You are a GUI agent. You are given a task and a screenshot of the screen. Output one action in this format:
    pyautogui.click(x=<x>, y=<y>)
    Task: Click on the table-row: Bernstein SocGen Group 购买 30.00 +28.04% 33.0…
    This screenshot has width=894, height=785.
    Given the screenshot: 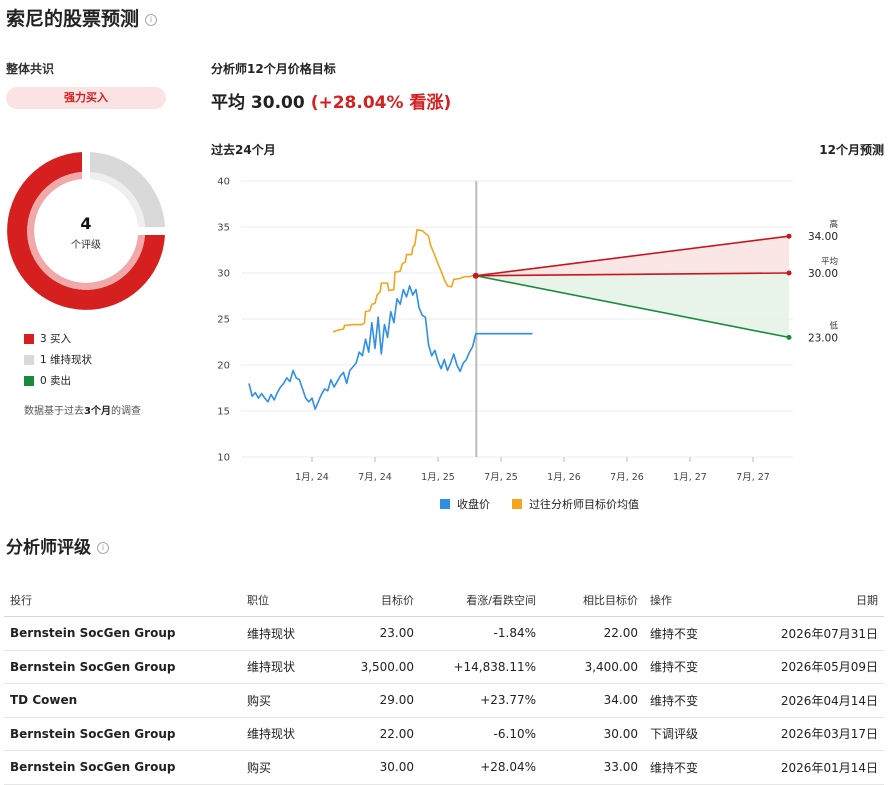 What is the action you would take?
    pyautogui.click(x=444, y=767)
    